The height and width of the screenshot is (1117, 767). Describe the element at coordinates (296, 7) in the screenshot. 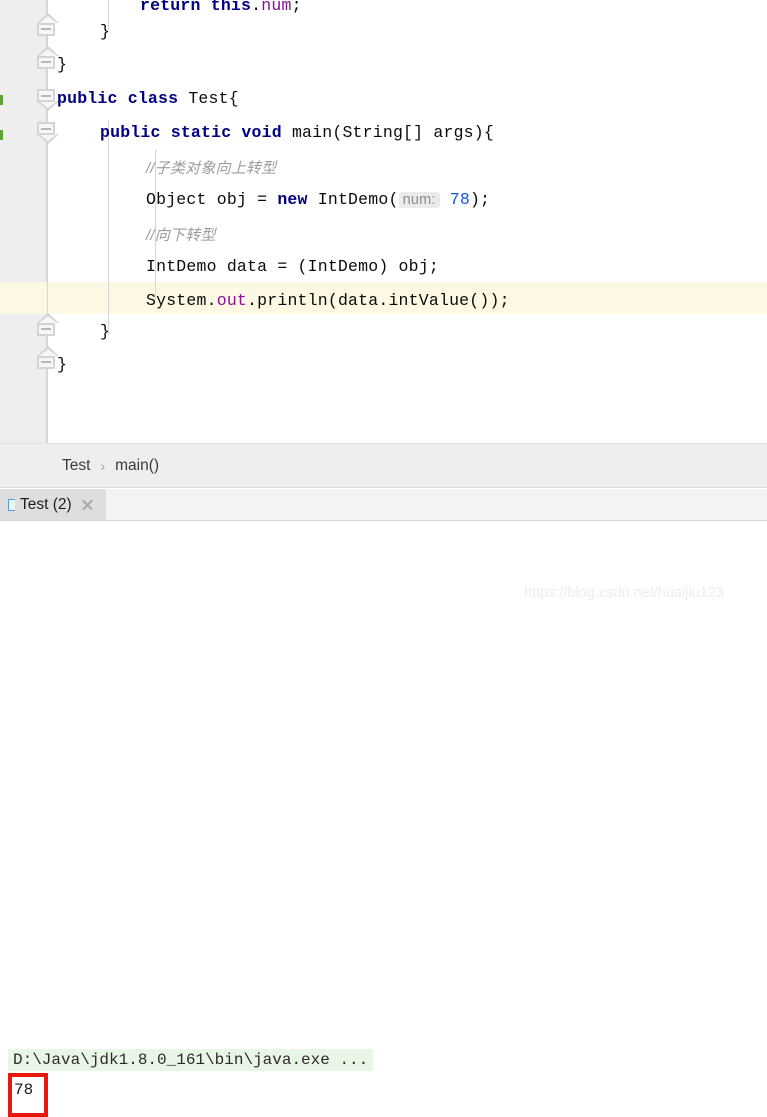

I see `code-text: ;` at that location.